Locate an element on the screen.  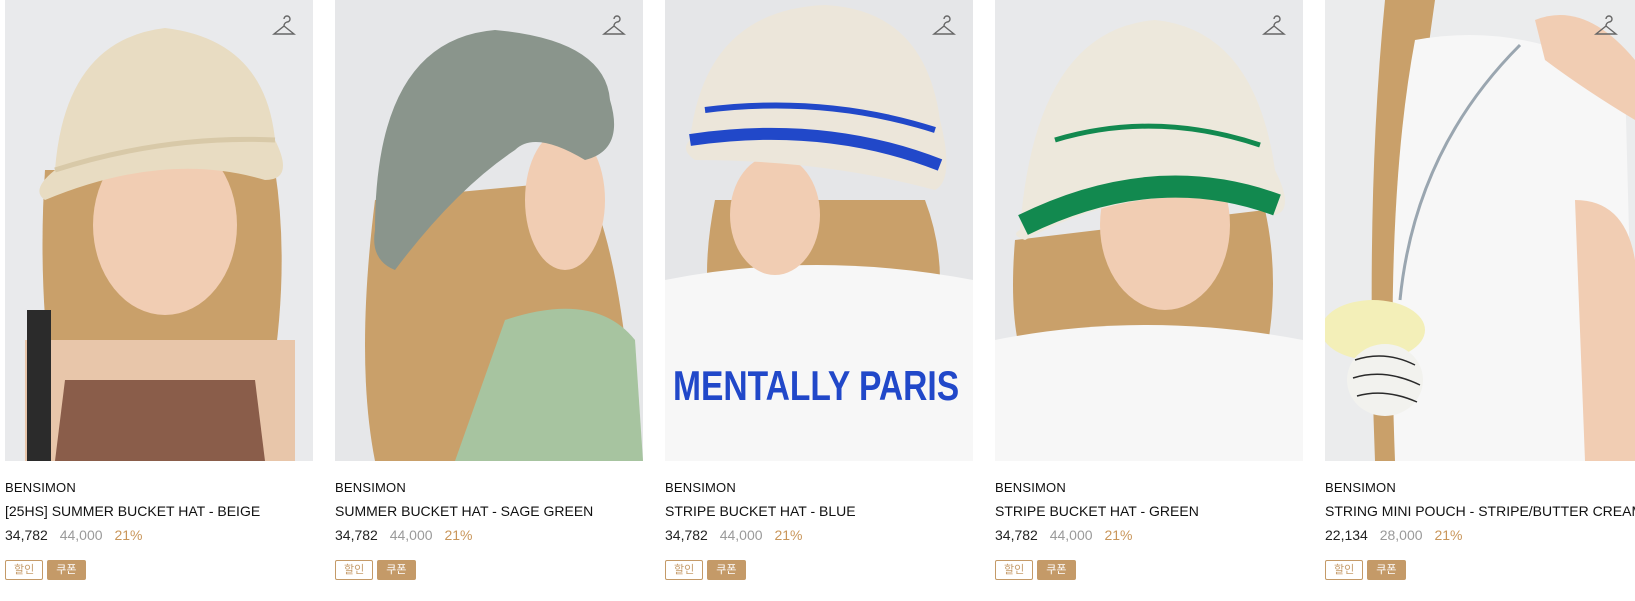
product-name: SUMMER BUCKET HAT - SAGE GREEN is located at coordinates (464, 511).